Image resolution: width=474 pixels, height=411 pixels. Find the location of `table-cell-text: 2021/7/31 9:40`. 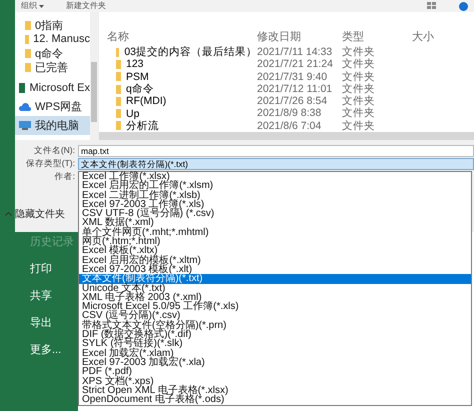

table-cell-text: 2021/7/31 9:40 is located at coordinates (292, 76).